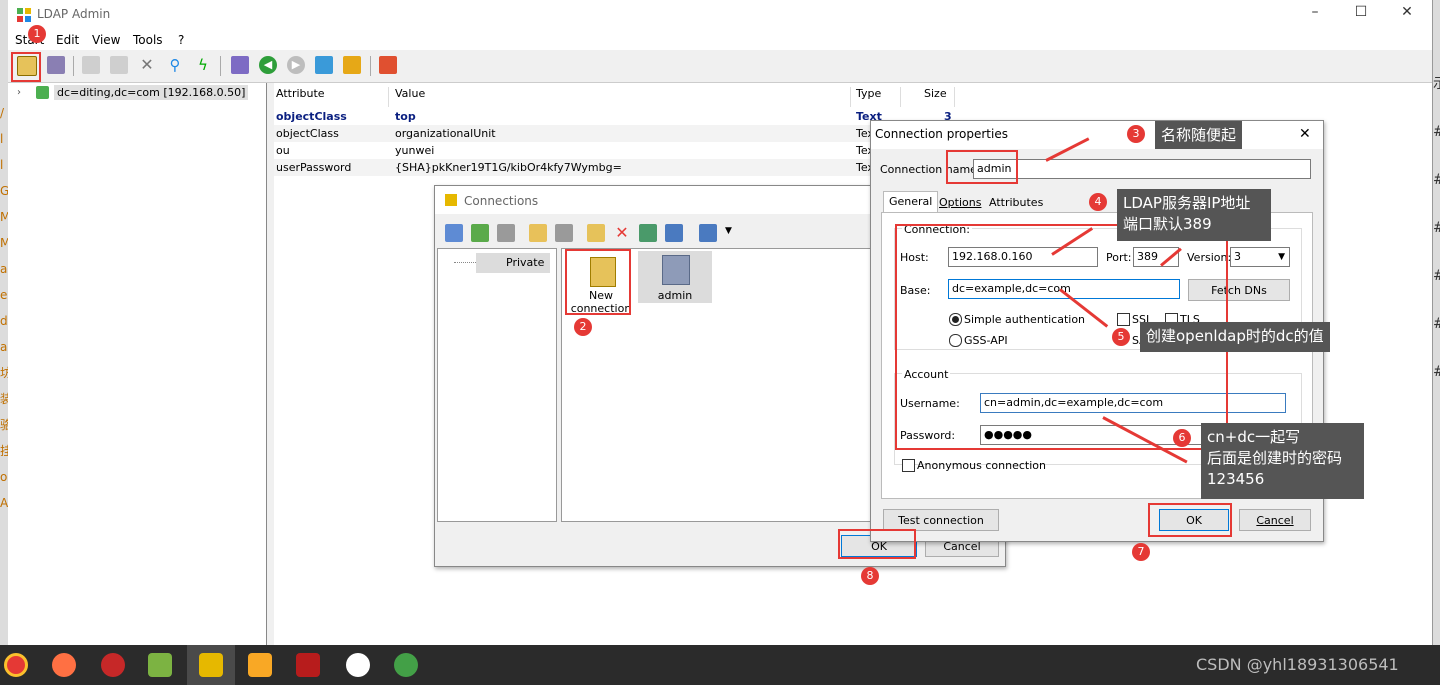  I want to click on edge-char: 骆, so click(4, 425).